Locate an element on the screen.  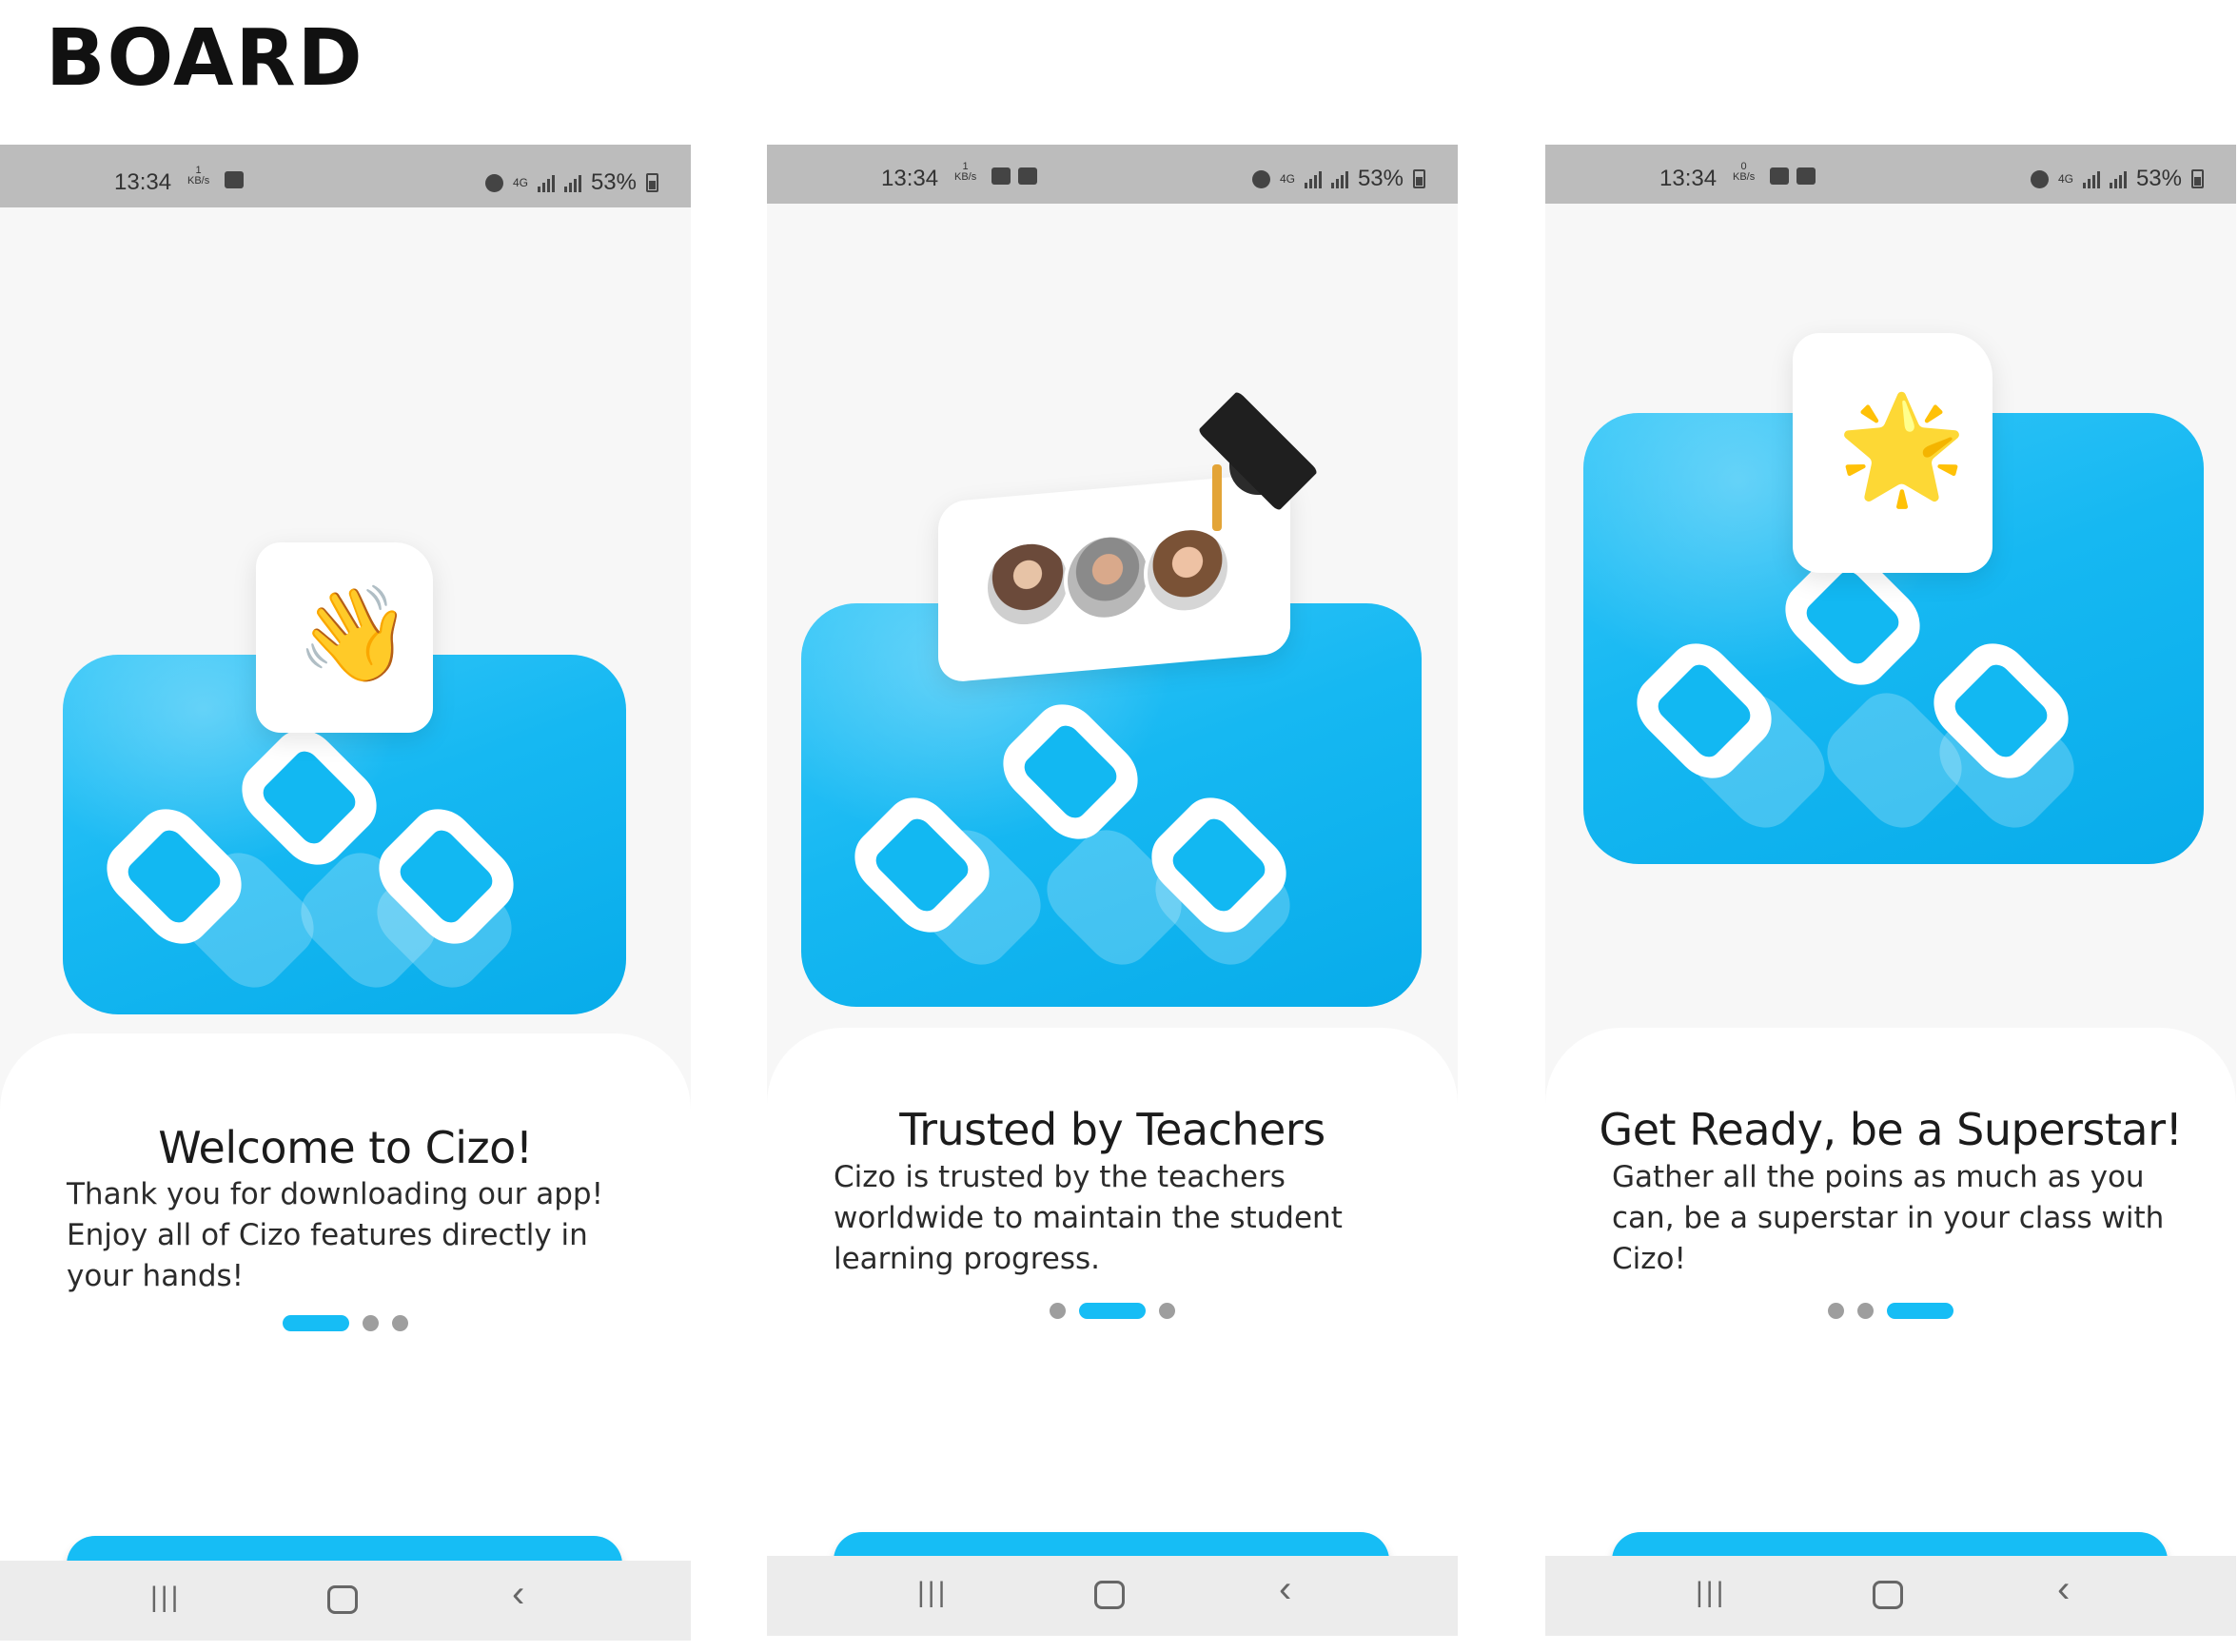
status-bar: 13:34 0 KB/s 4G 53% is located at coordinates (1890, 174).